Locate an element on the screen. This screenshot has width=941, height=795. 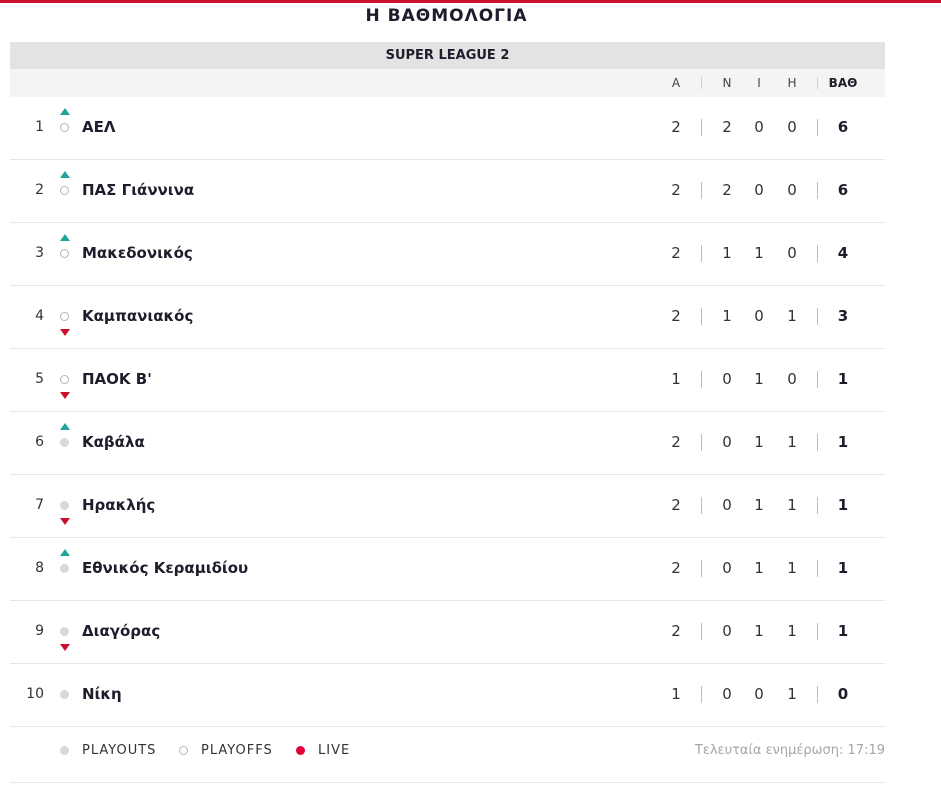
team-name: Καμπανιακός is located at coordinates (137, 316).